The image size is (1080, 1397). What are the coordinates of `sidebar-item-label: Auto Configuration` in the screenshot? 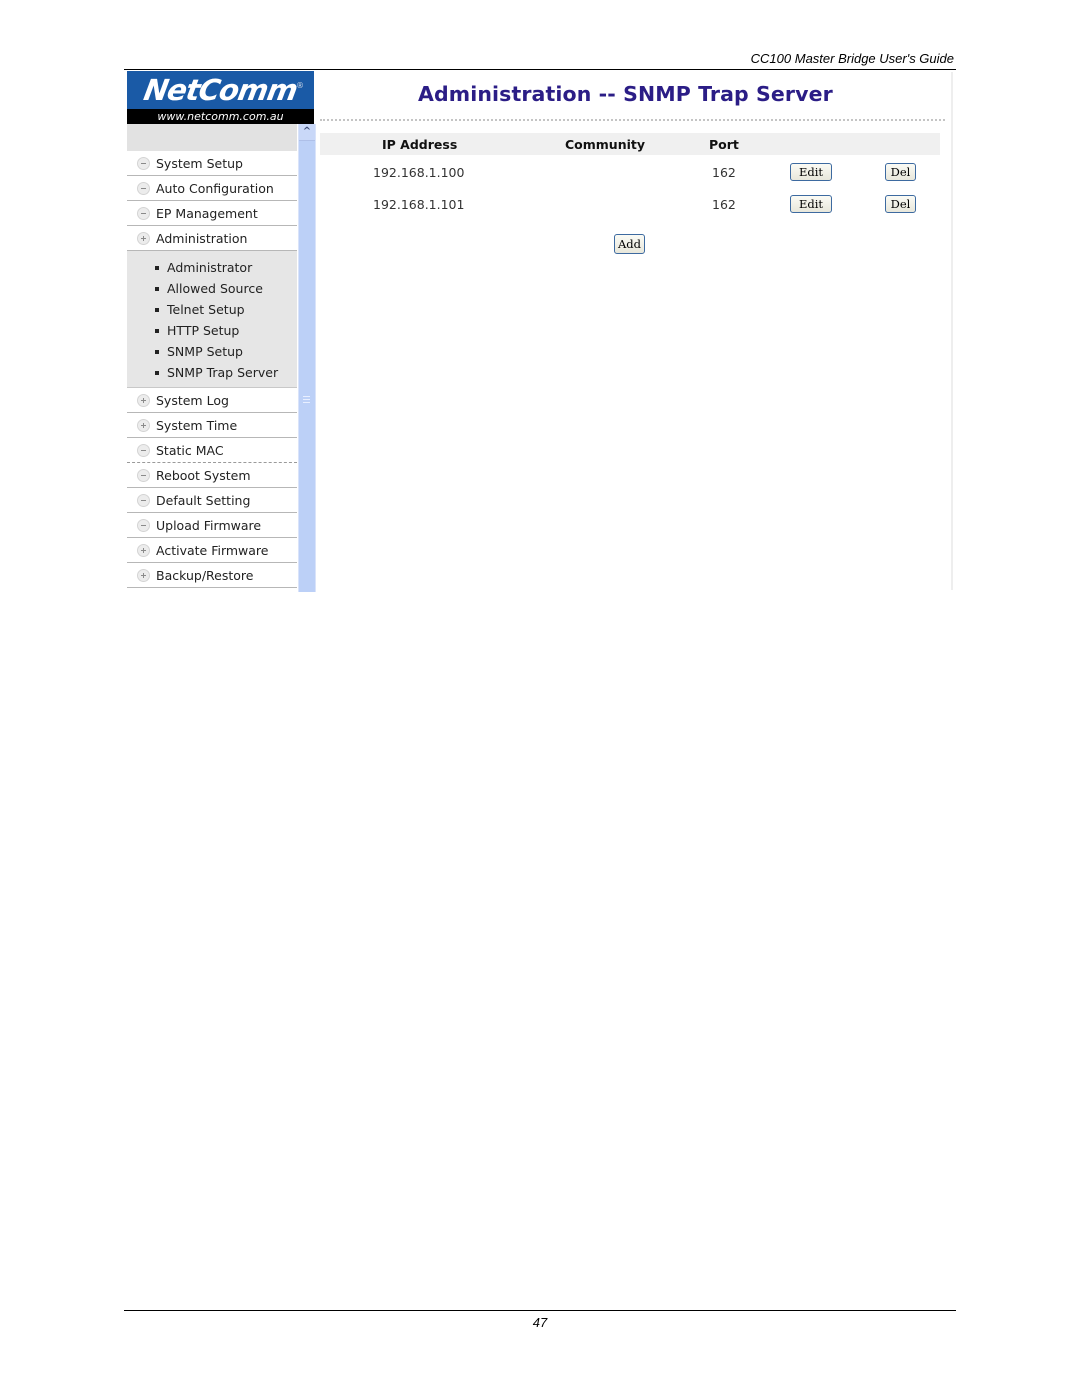 It's located at (215, 188).